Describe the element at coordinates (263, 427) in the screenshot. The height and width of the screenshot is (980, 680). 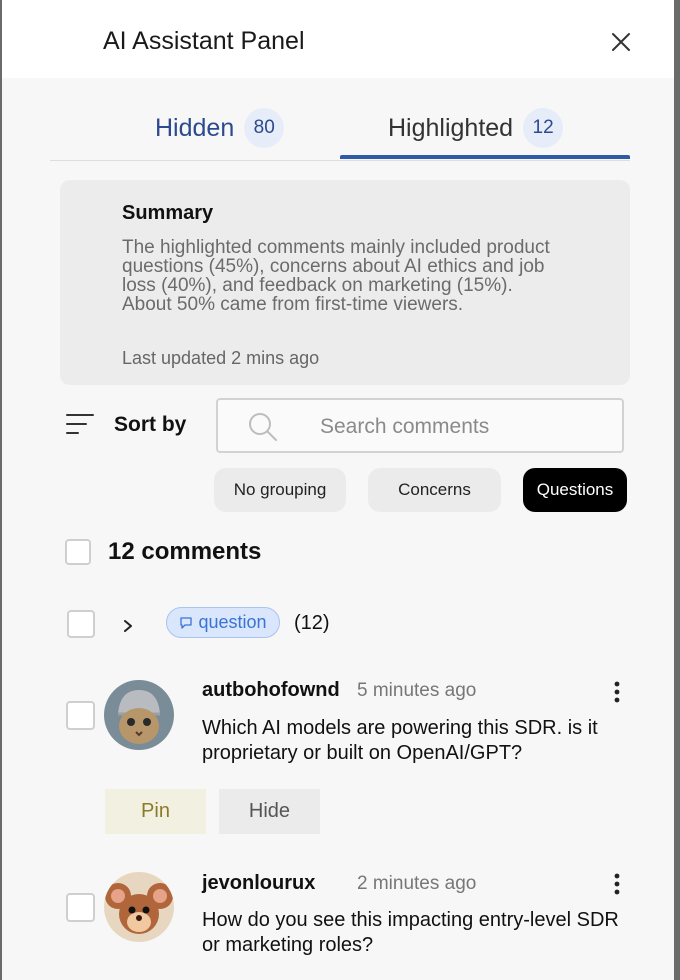
I see `search-icon` at that location.